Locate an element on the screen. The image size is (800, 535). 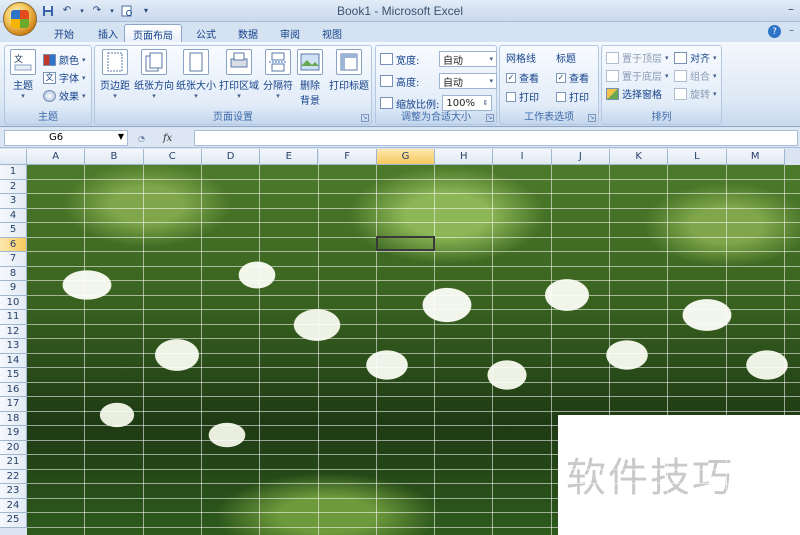
row-header-4: 4 is located at coordinates (13, 215).